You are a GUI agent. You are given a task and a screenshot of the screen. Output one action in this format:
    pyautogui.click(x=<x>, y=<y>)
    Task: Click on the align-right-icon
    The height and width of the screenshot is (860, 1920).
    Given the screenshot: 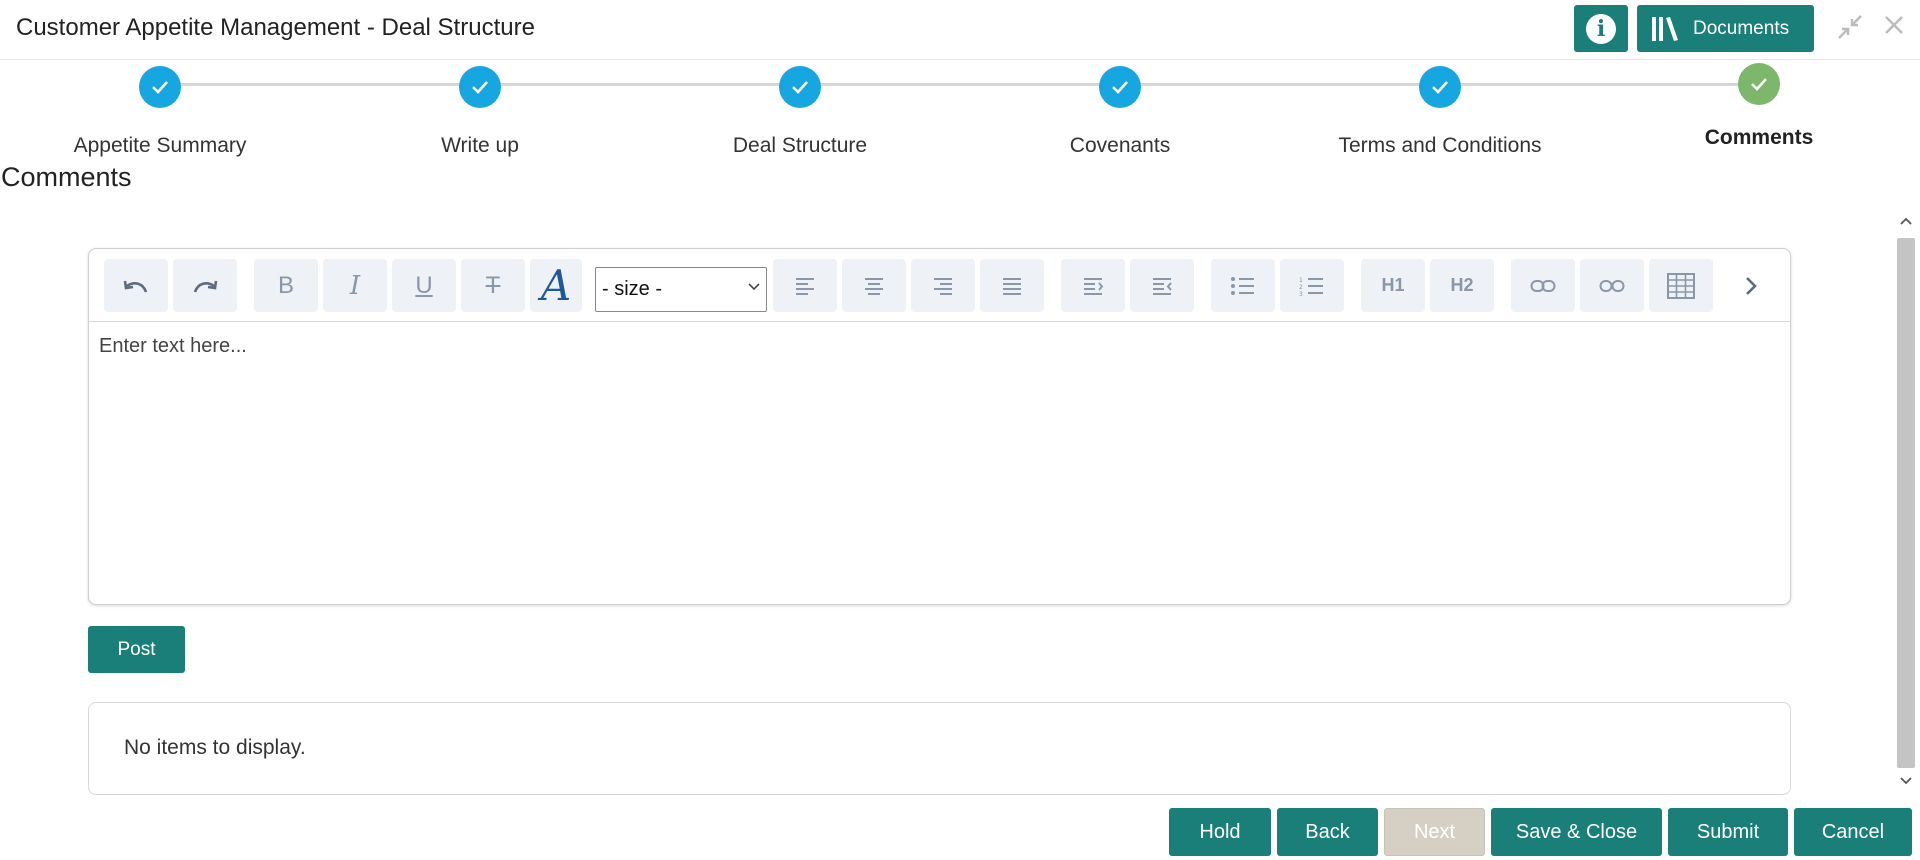 What is the action you would take?
    pyautogui.click(x=943, y=286)
    